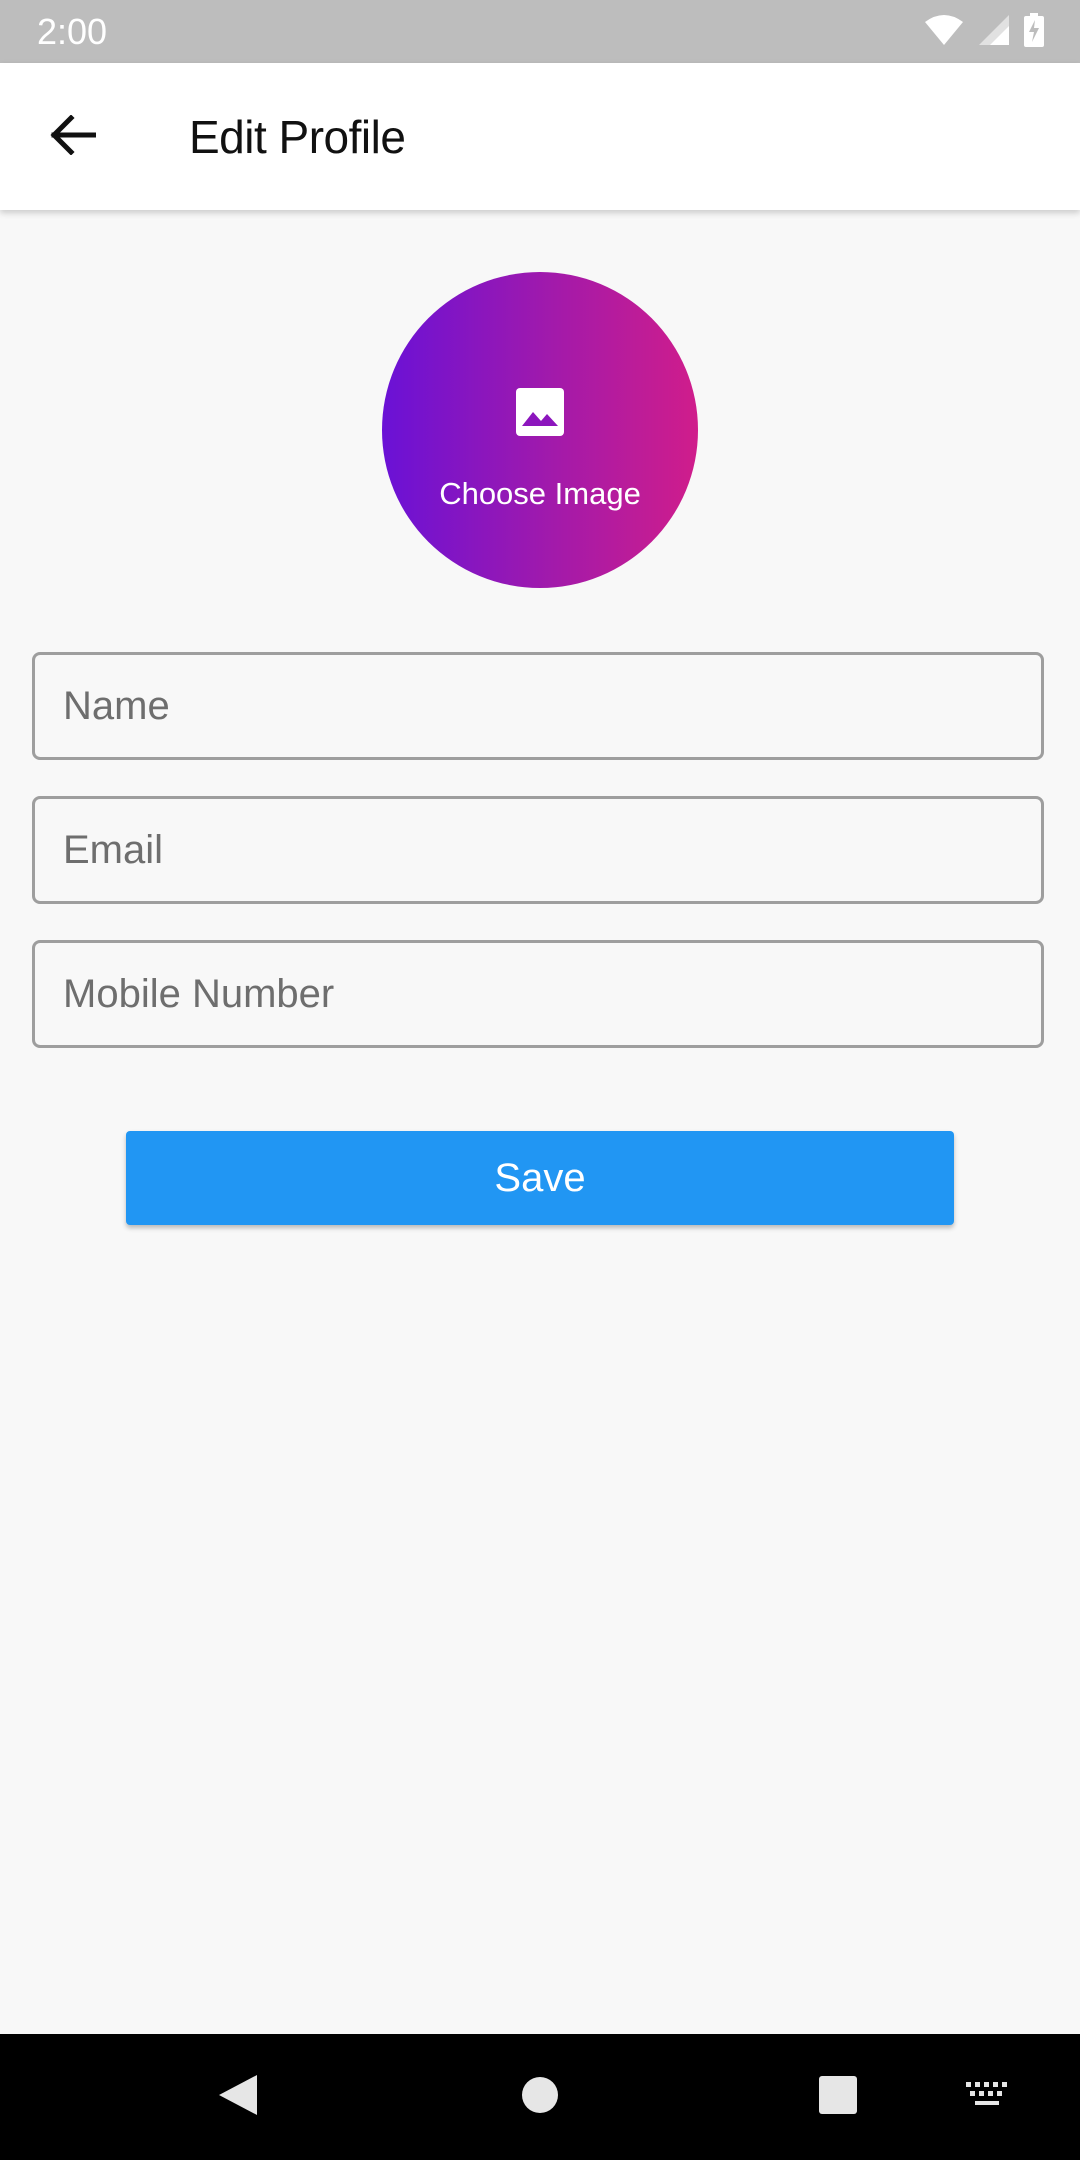 This screenshot has width=1080, height=2160. What do you see at coordinates (1034, 32) in the screenshot?
I see `battery-charging-icon` at bounding box center [1034, 32].